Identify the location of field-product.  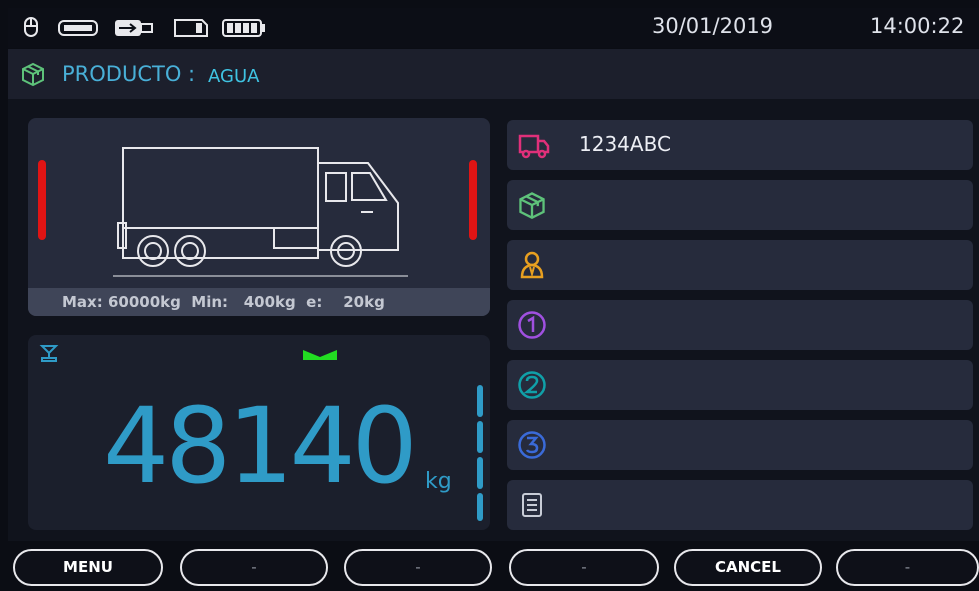
(740, 205).